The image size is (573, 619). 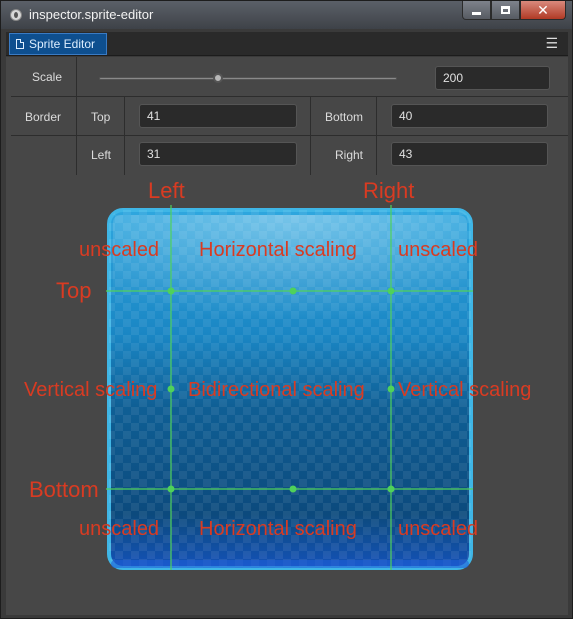 I want to click on sprite-bottom-edge, so click(x=290, y=564).